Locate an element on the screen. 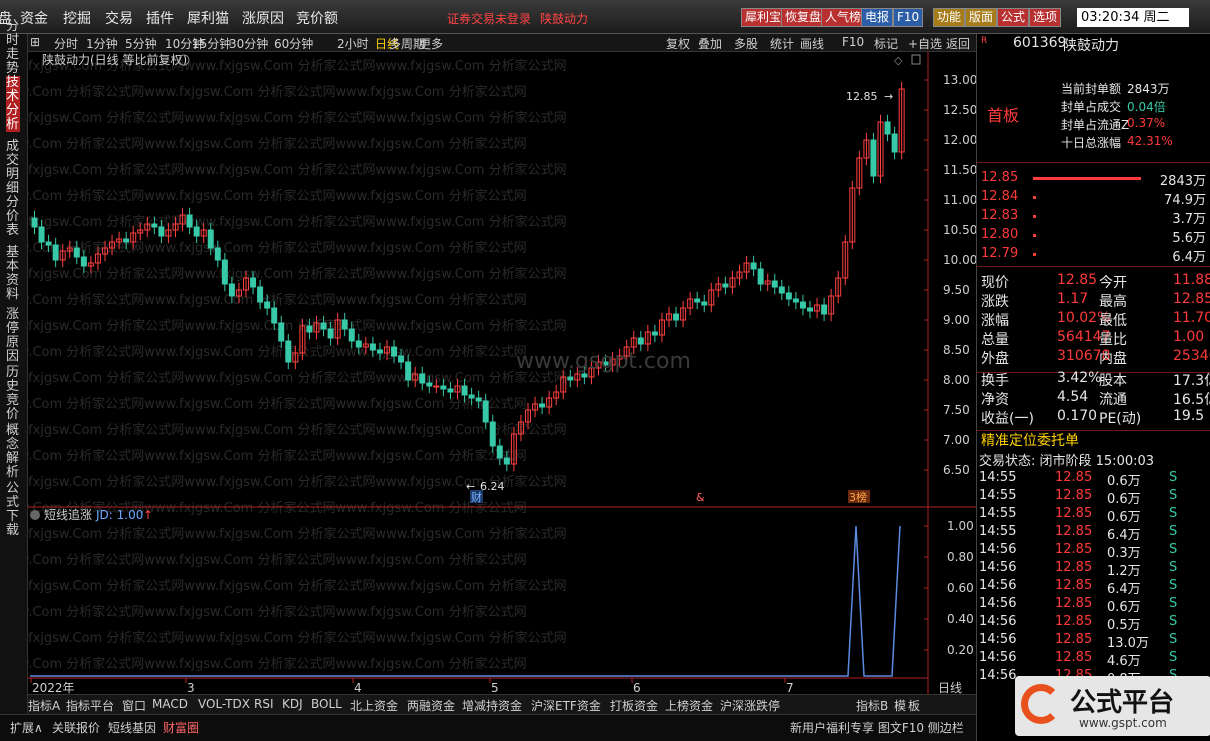  indicator-tab-6: KDJ is located at coordinates (292, 704).